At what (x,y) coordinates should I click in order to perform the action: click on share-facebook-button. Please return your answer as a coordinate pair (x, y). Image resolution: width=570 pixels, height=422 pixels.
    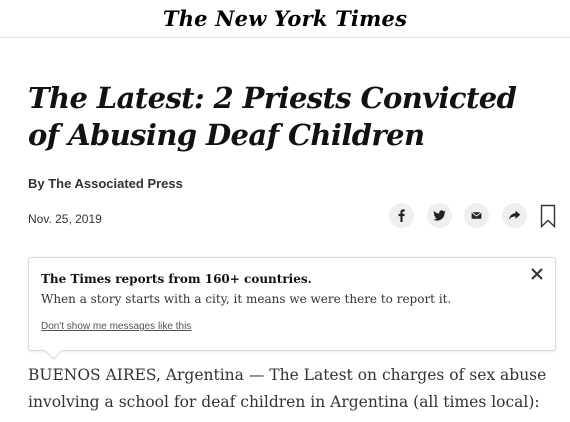
    Looking at the image, I should click on (401, 215).